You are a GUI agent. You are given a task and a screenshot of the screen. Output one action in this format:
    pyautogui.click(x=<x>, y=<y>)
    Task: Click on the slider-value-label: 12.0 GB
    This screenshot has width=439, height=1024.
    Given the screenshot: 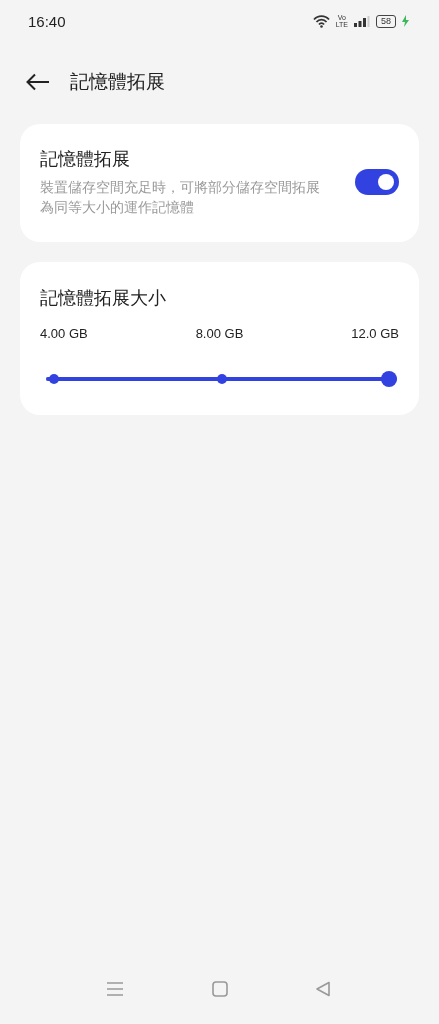 What is the action you would take?
    pyautogui.click(x=375, y=333)
    